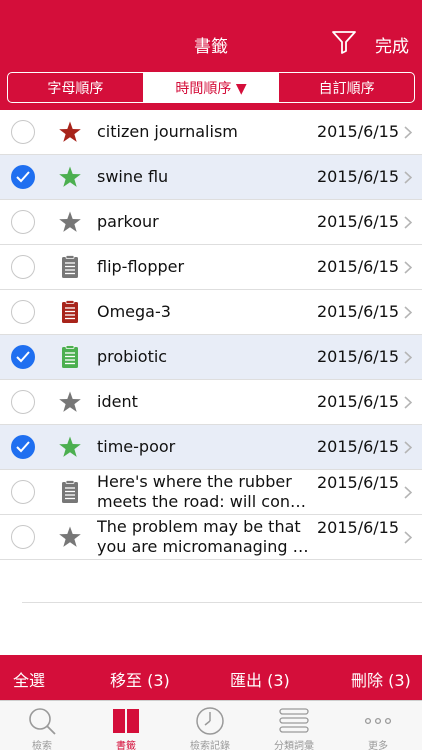  I want to click on nav-bar: 書籤 完成 字母順序 時間順序 ▼ 自訂順序, so click(211, 55).